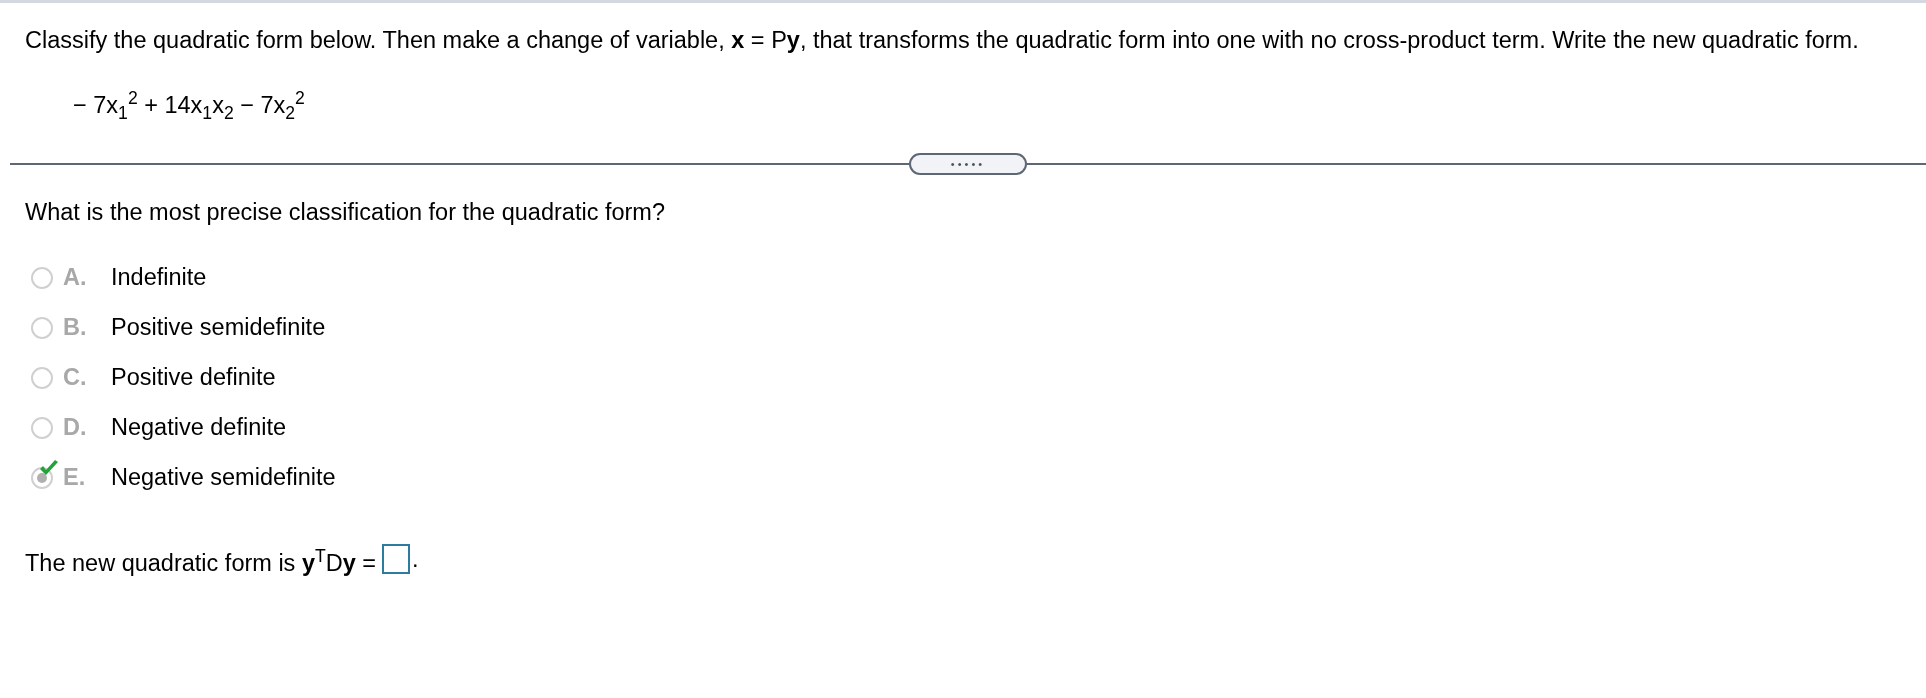 The image size is (1926, 698). What do you see at coordinates (159, 277) in the screenshot?
I see `option-label: Indefinite` at bounding box center [159, 277].